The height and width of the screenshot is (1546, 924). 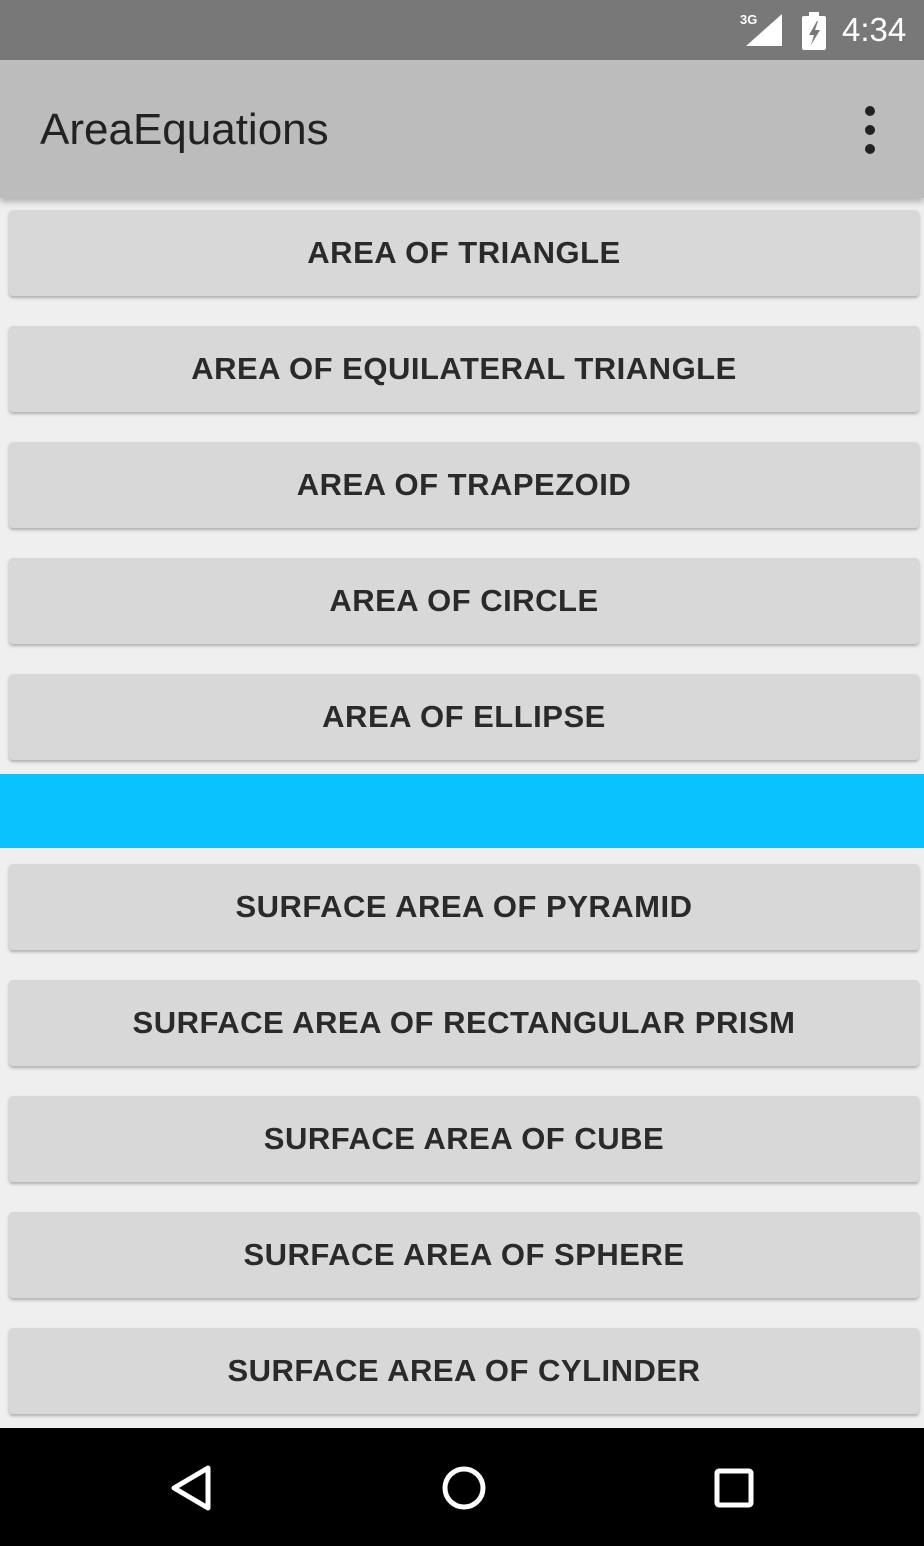 What do you see at coordinates (748, 19) in the screenshot?
I see `network-type-label: 3G` at bounding box center [748, 19].